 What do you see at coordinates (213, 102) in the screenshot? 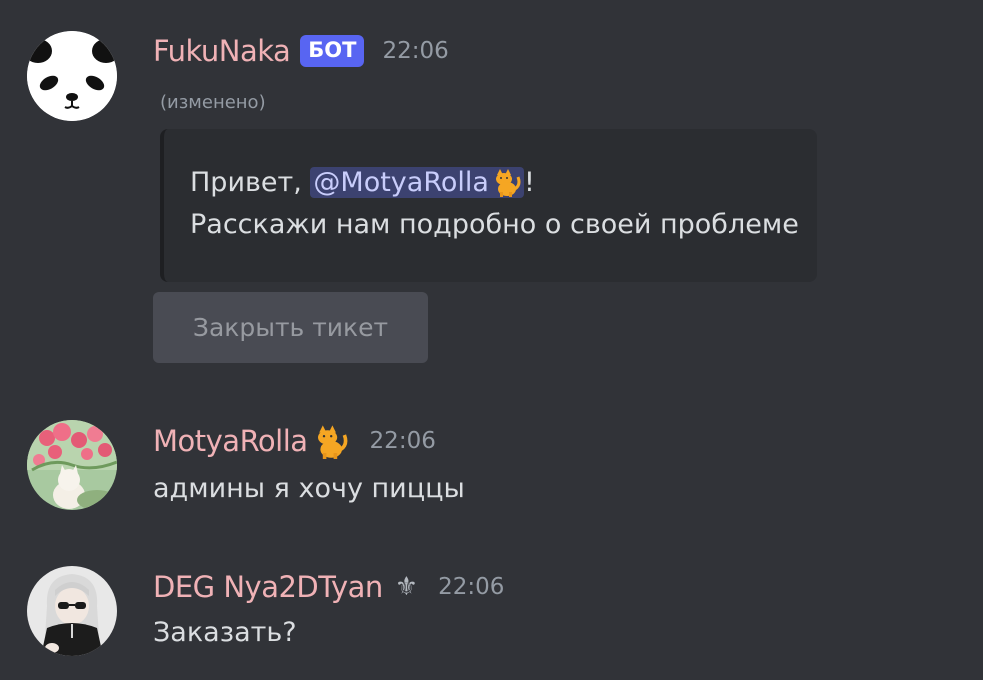
I see `edited-label: (изменено)` at bounding box center [213, 102].